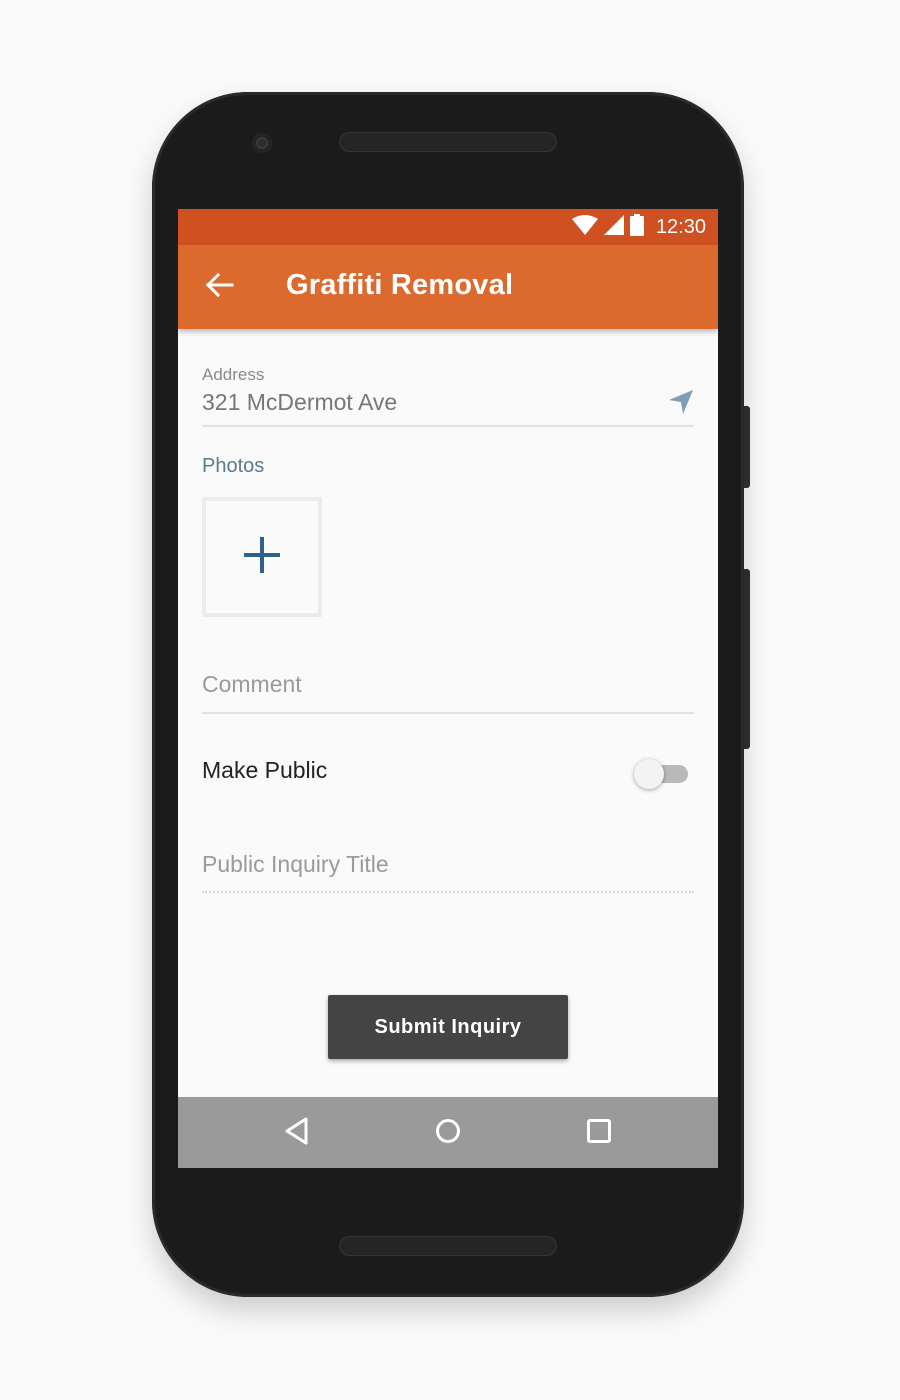 The height and width of the screenshot is (1400, 900). I want to click on page-title: Graffiti Removal, so click(400, 285).